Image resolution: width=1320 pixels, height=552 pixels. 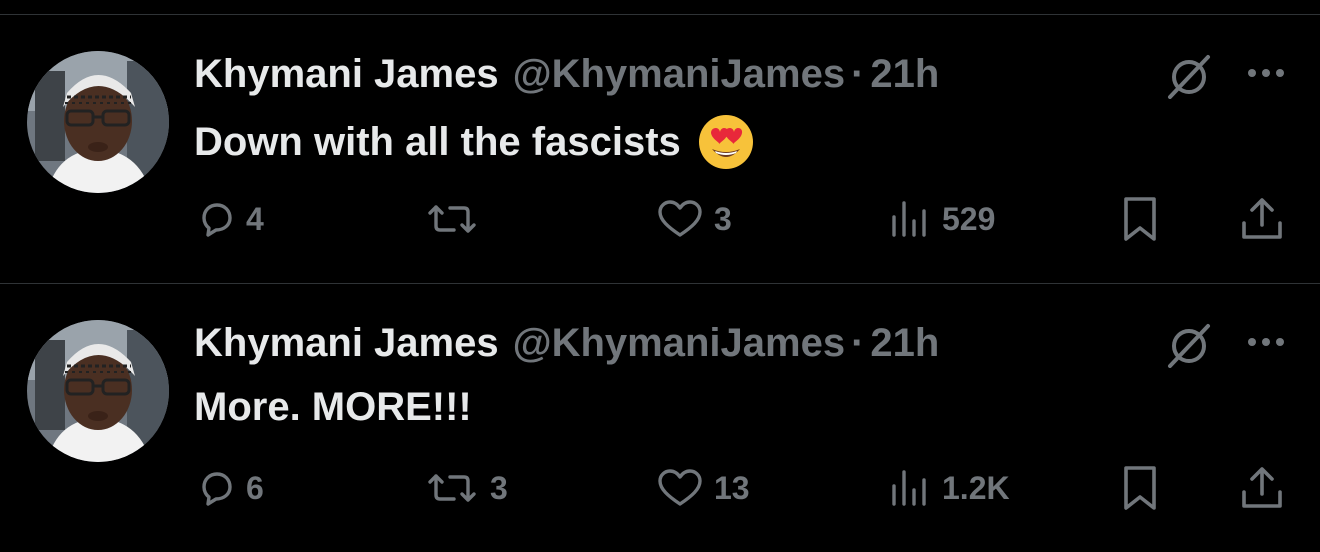 What do you see at coordinates (499, 487) in the screenshot?
I see `retweet-count: 3` at bounding box center [499, 487].